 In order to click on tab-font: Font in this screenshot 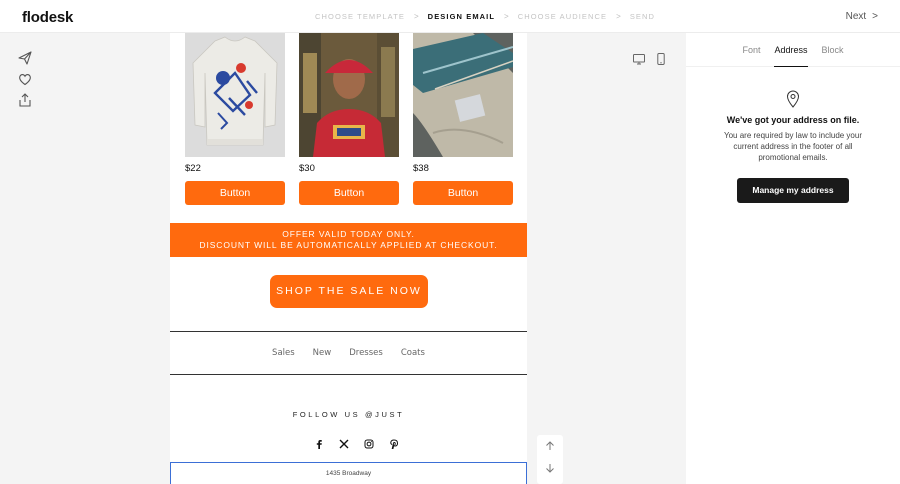, I will do `click(751, 50)`.